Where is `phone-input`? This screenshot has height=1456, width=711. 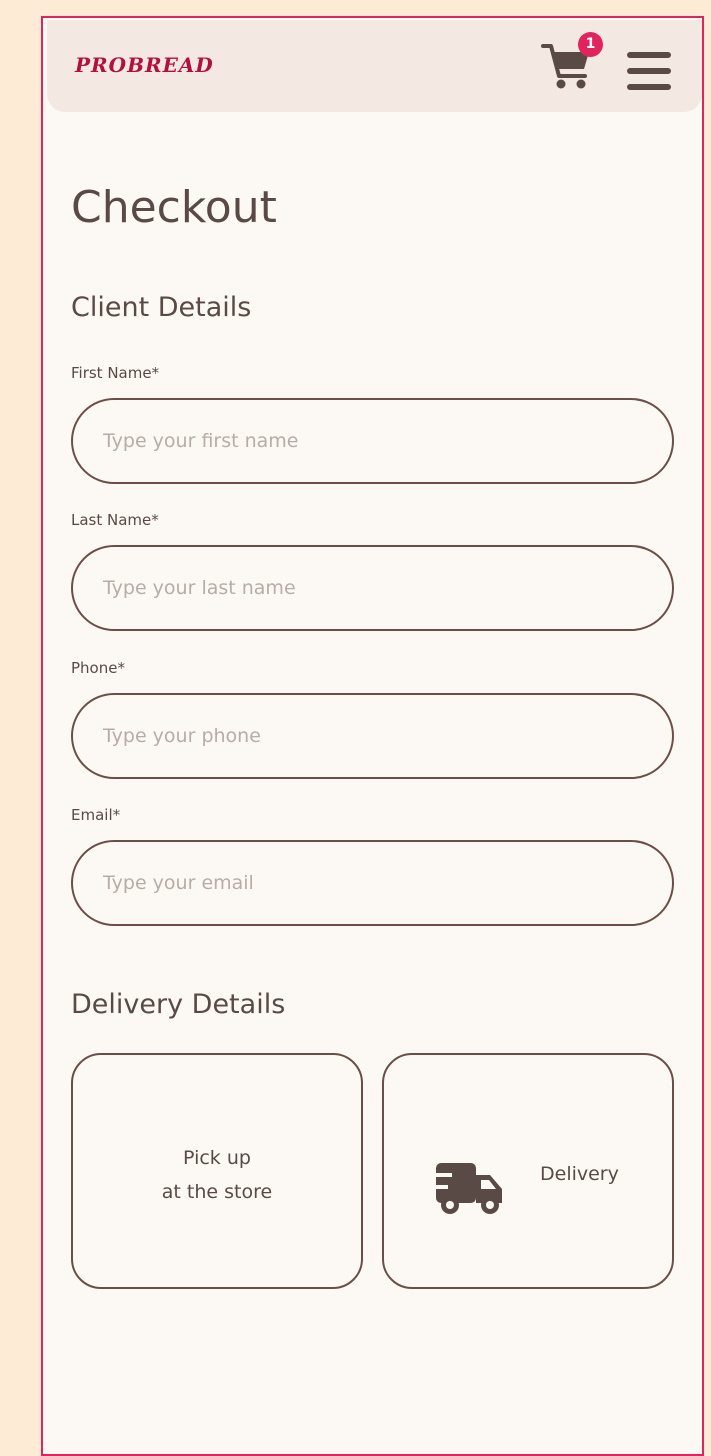 phone-input is located at coordinates (372, 736).